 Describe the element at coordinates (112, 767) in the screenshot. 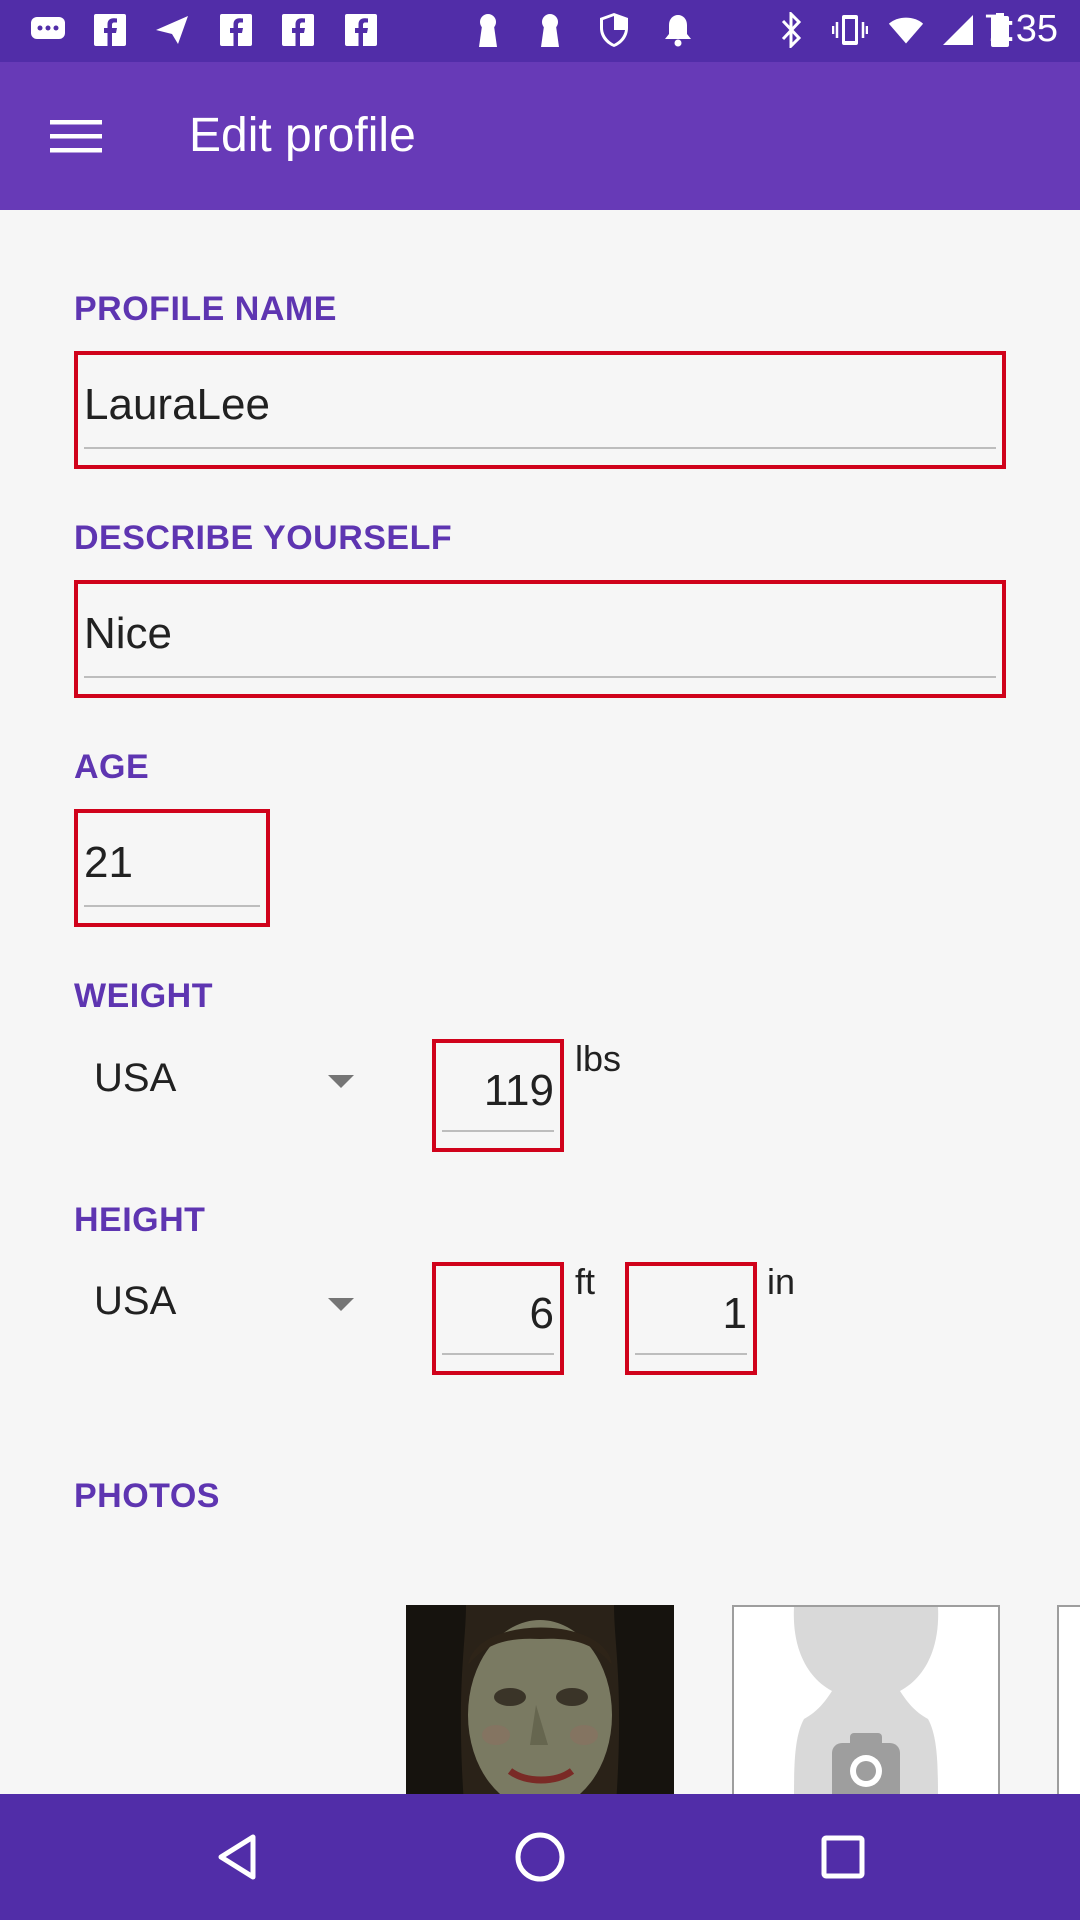

I see `age-label: AGE` at that location.